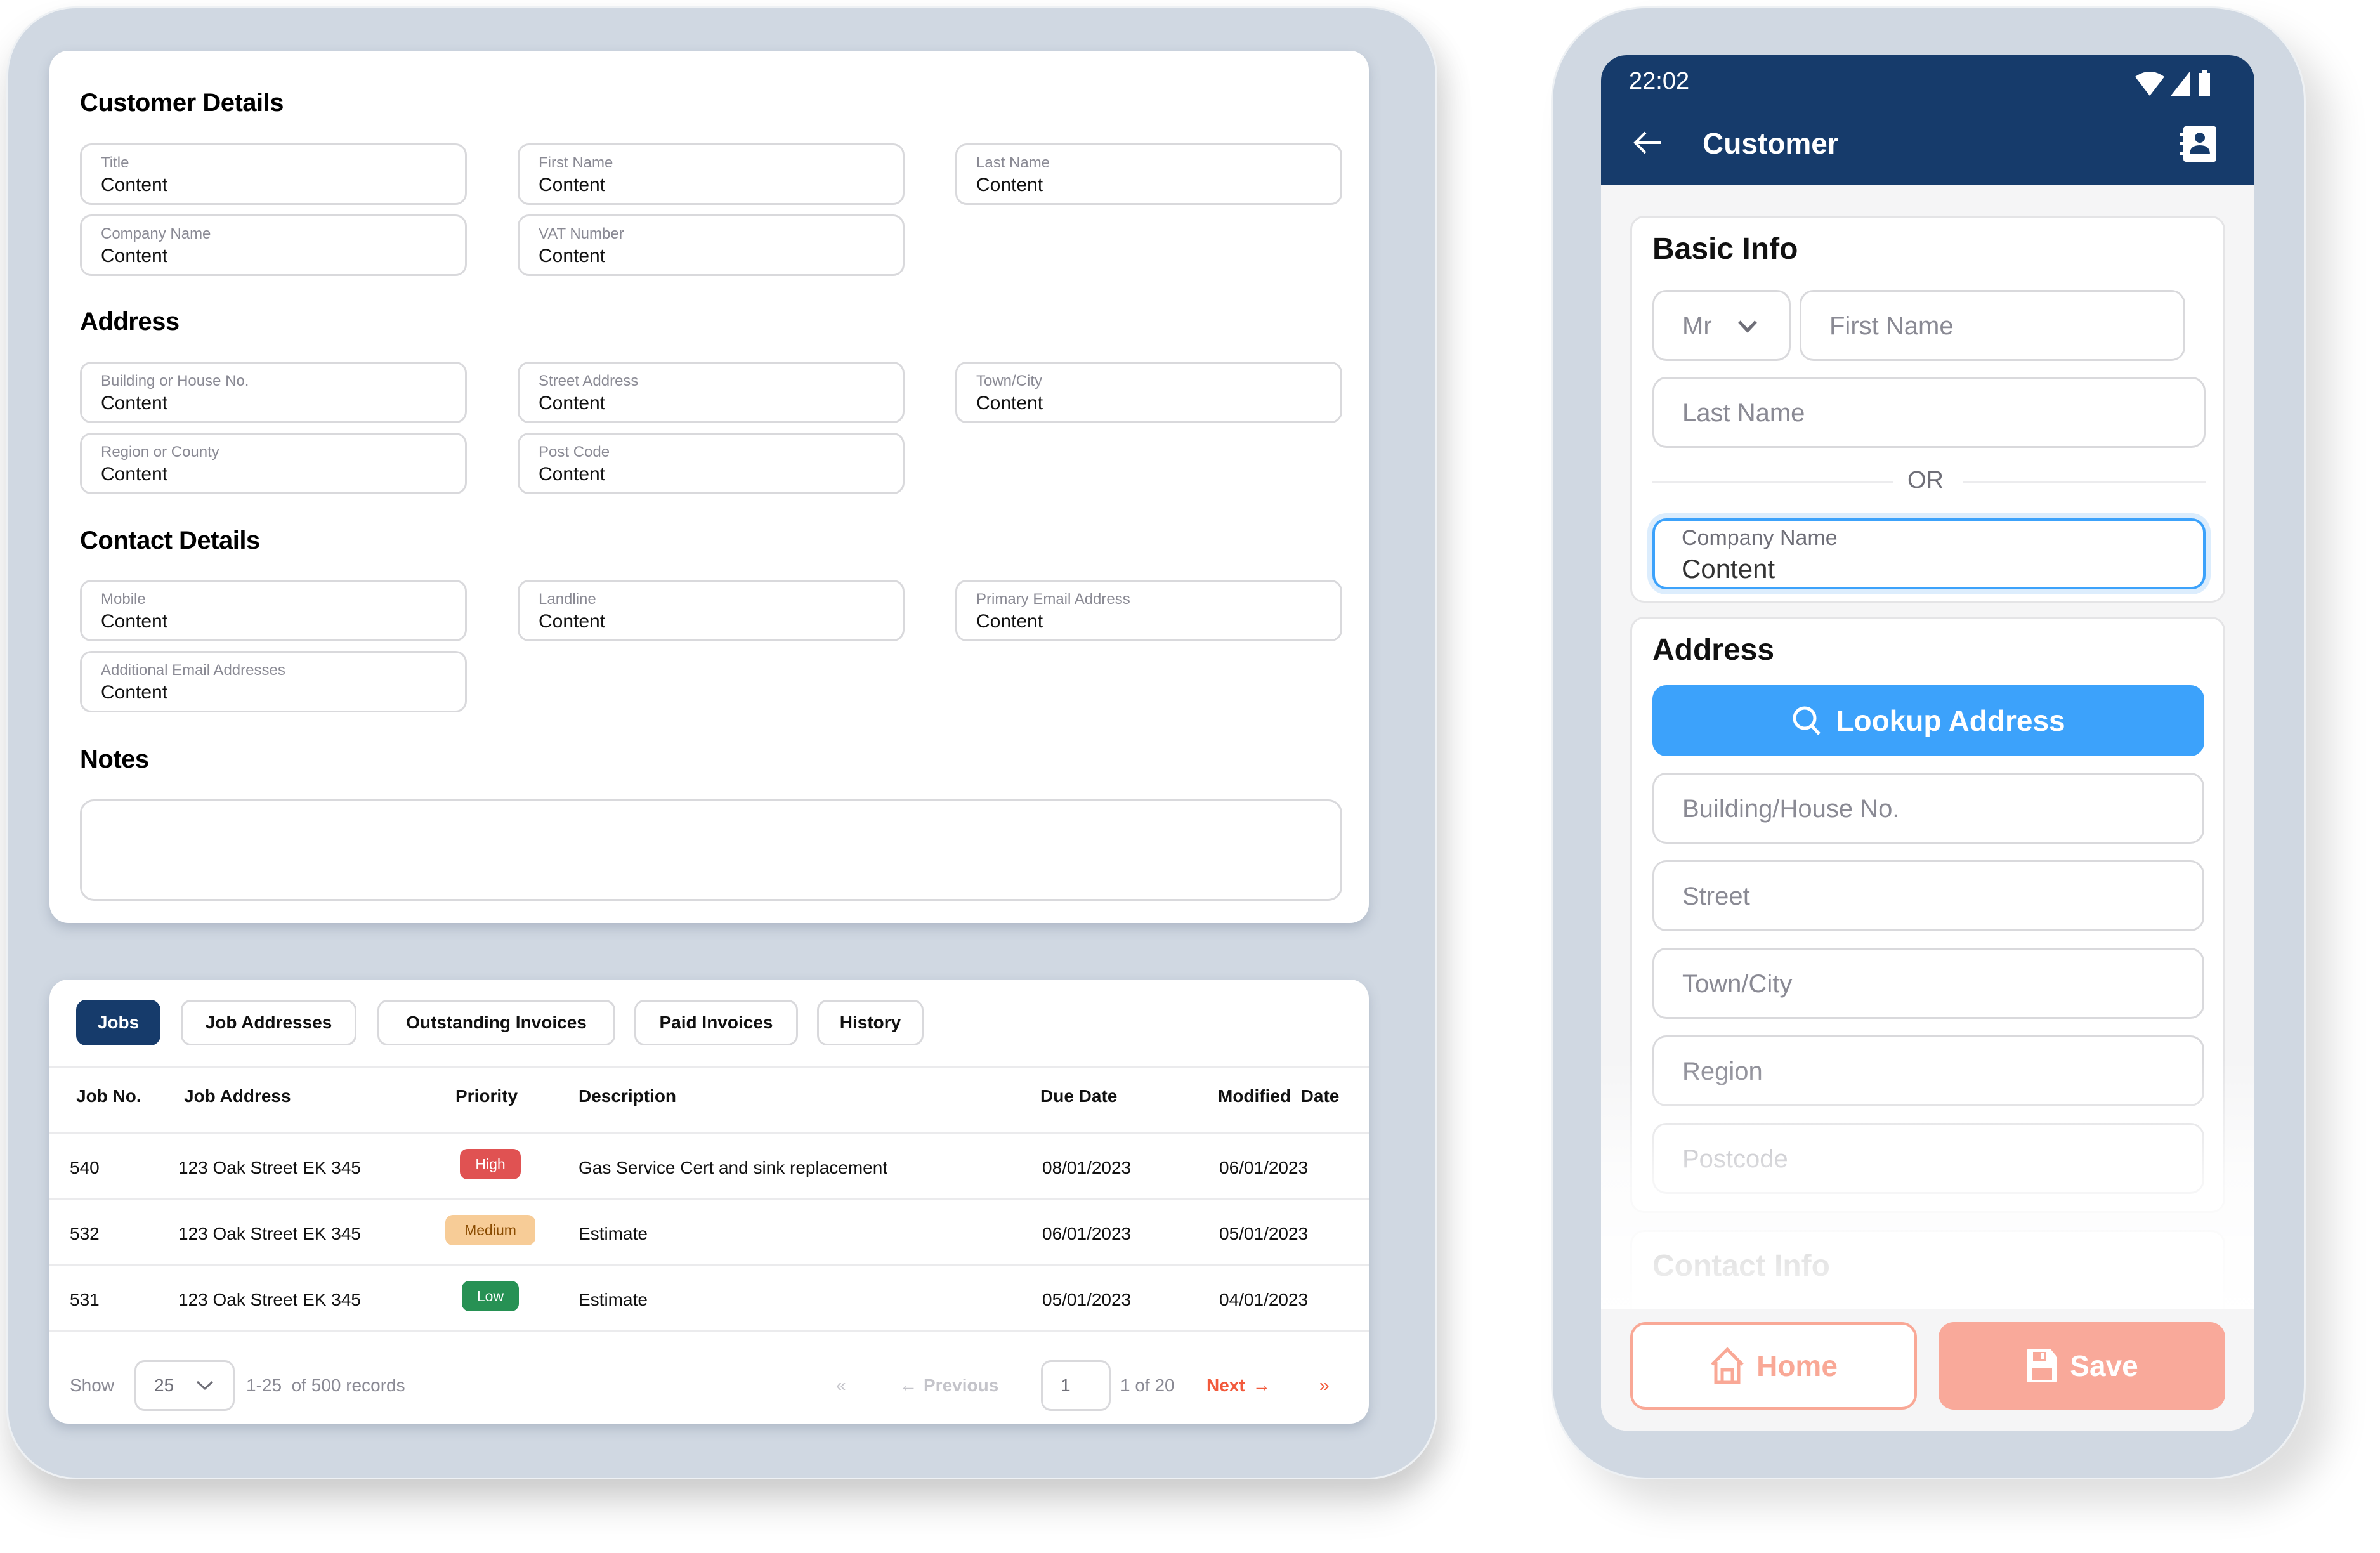 This screenshot has width=2380, height=1553. Describe the element at coordinates (1928, 1158) in the screenshot. I see `postcode-input: Postcode` at that location.